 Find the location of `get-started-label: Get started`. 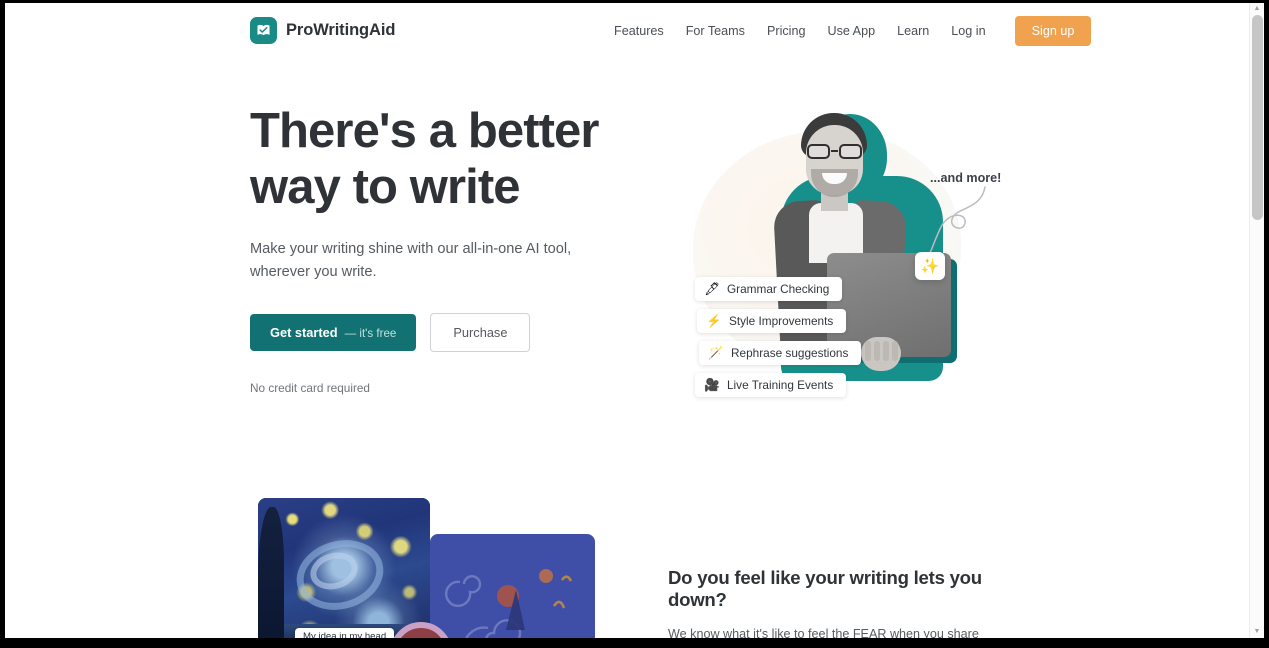

get-started-label: Get started is located at coordinates (304, 332).